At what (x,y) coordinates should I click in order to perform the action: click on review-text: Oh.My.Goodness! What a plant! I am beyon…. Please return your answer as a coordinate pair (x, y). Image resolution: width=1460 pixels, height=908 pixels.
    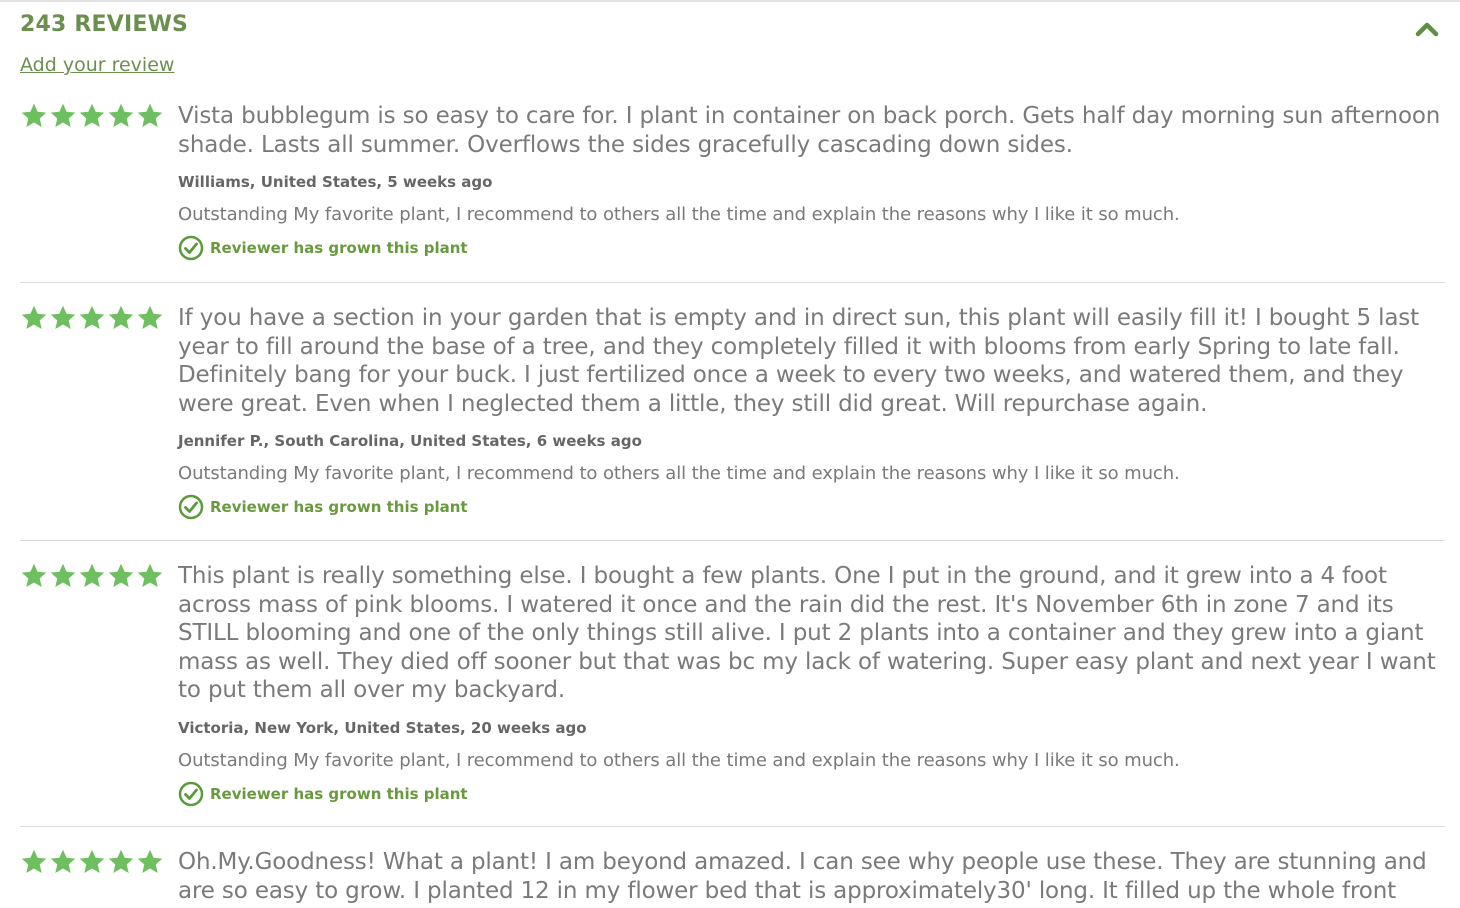
    Looking at the image, I should click on (802, 878).